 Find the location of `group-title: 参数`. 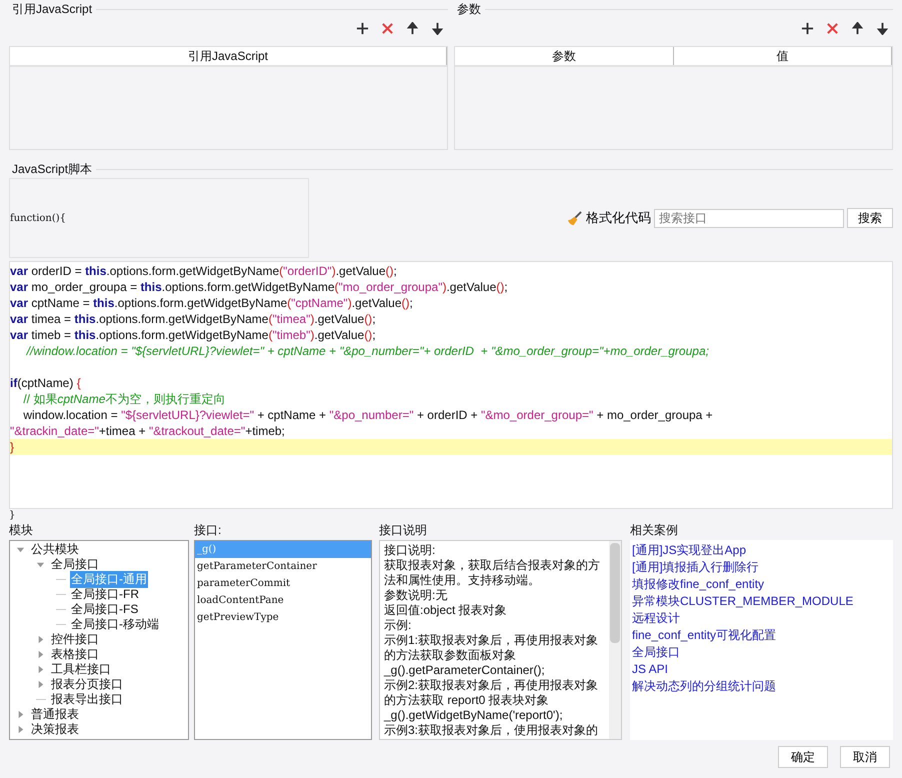

group-title: 参数 is located at coordinates (469, 9).